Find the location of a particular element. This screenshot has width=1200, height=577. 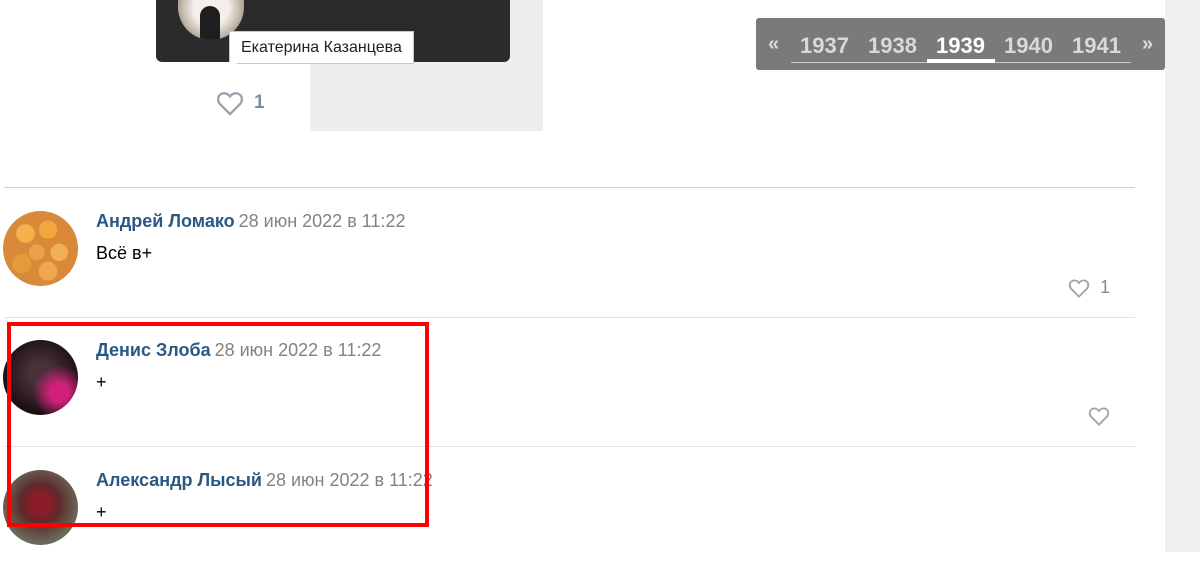

pager-page-1938: 1938 is located at coordinates (892, 44).